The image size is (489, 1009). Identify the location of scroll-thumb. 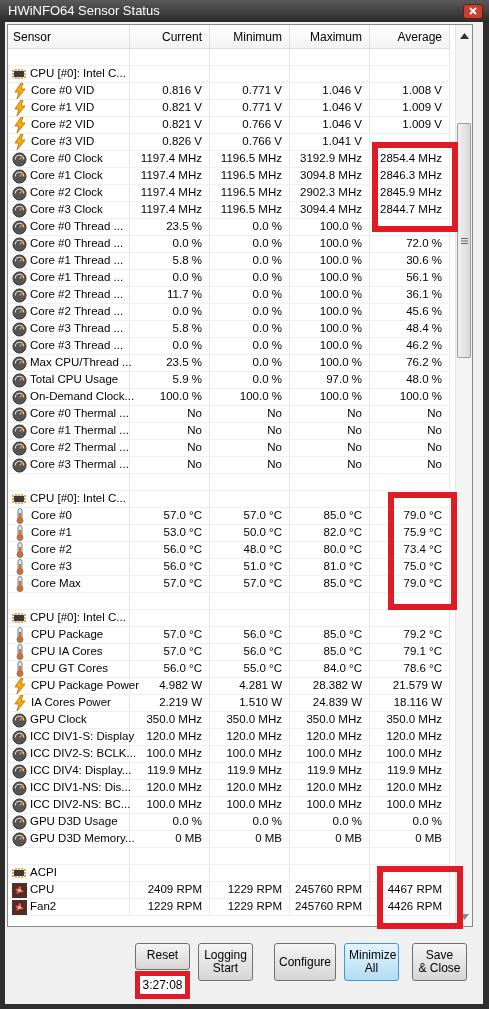
(464, 240).